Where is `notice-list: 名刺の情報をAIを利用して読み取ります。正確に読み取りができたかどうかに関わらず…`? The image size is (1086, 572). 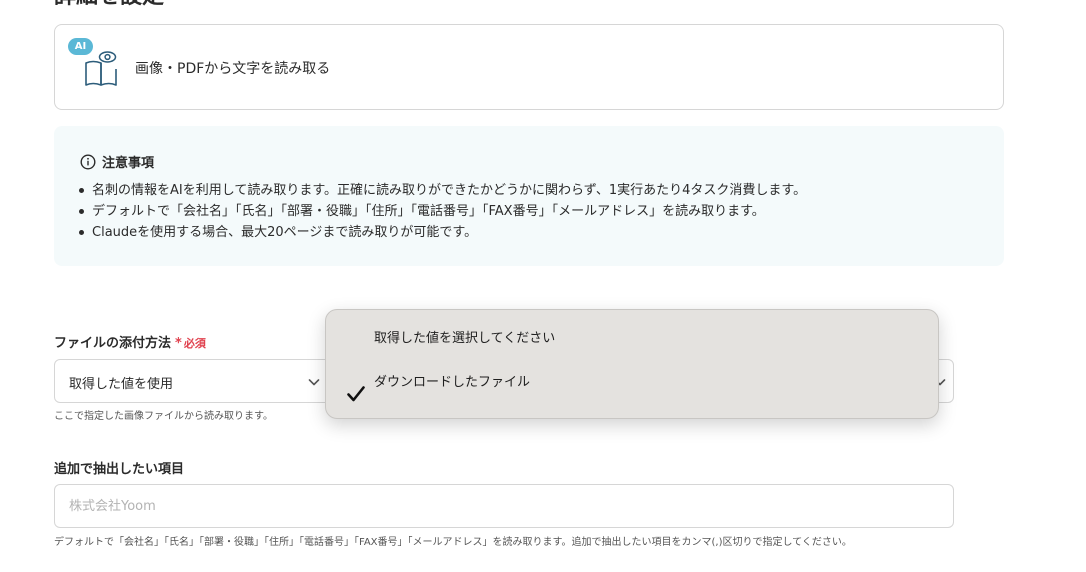 notice-list: 名刺の情報をAIを利用して読み取ります。正確に読み取りができたかどうかに関わらず… is located at coordinates (442, 211).